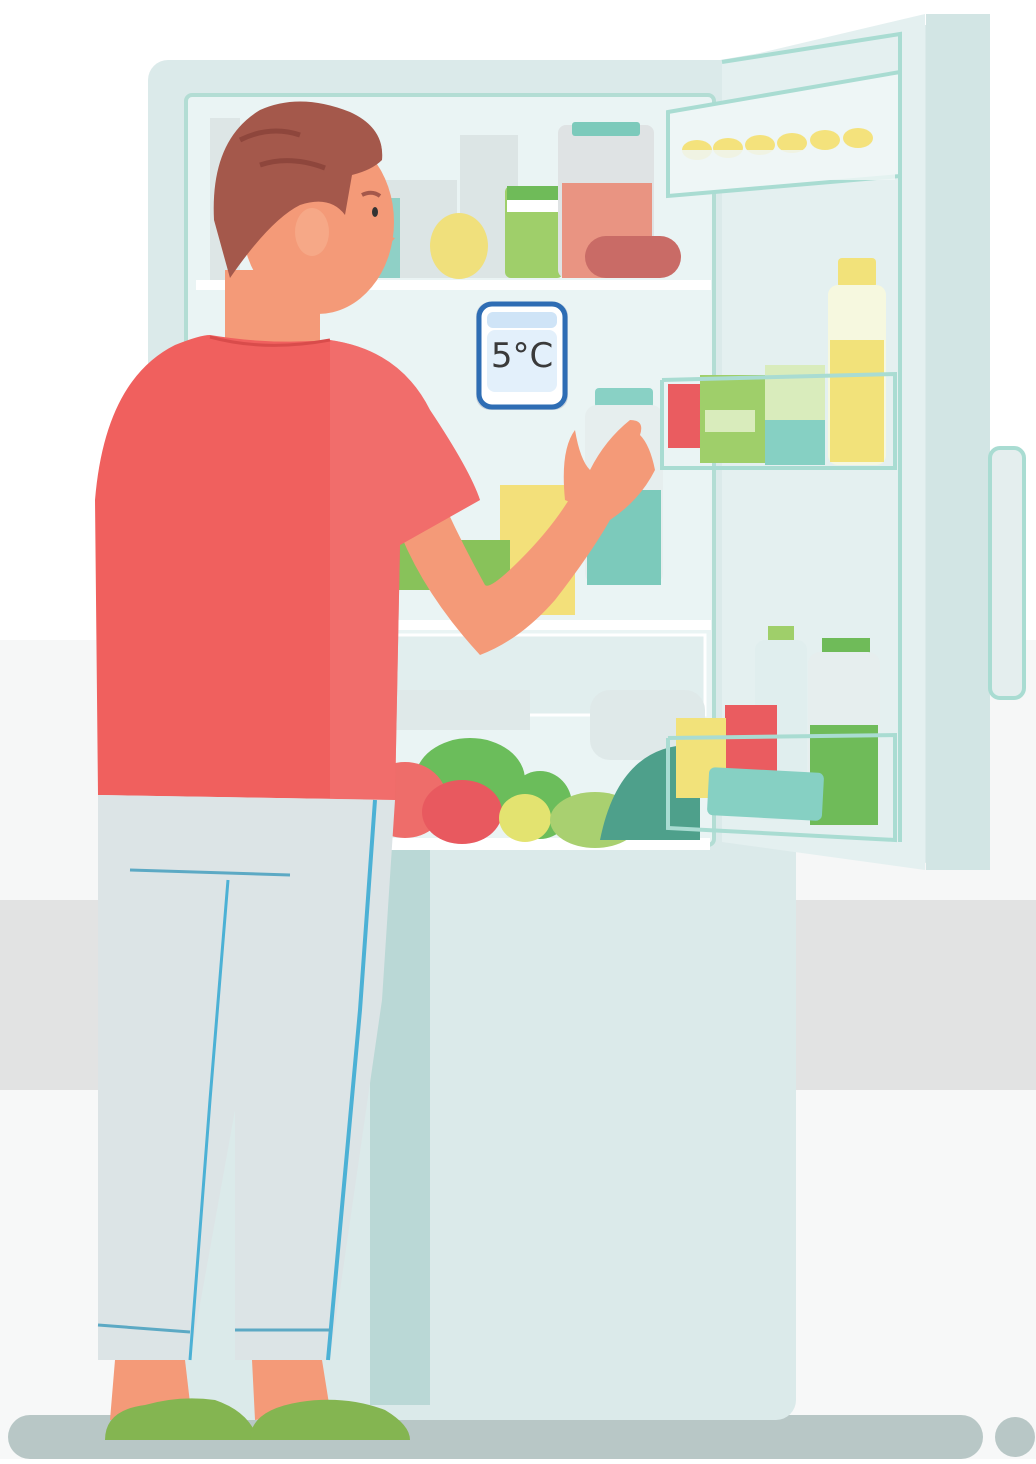 Image resolution: width=1036 pixels, height=1464 pixels. I want to click on tomato, so click(462, 812).